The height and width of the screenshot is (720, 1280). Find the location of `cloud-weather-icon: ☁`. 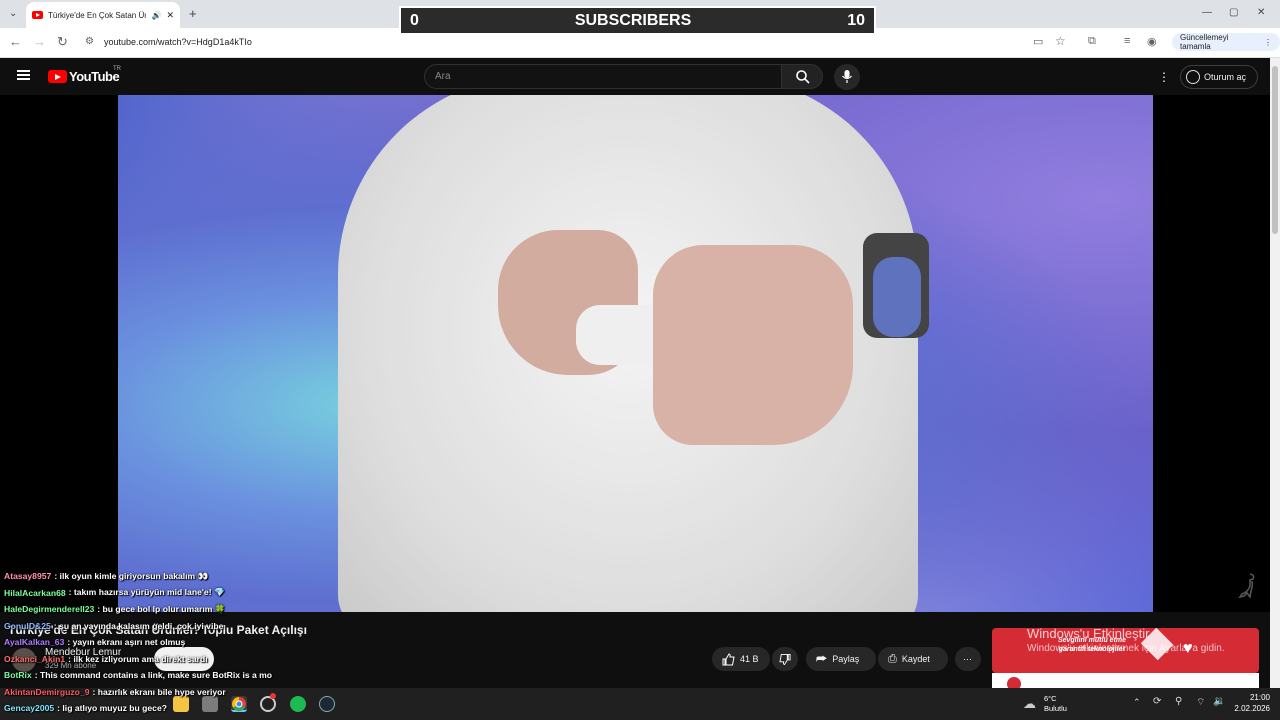

cloud-weather-icon: ☁ is located at coordinates (1029, 703).